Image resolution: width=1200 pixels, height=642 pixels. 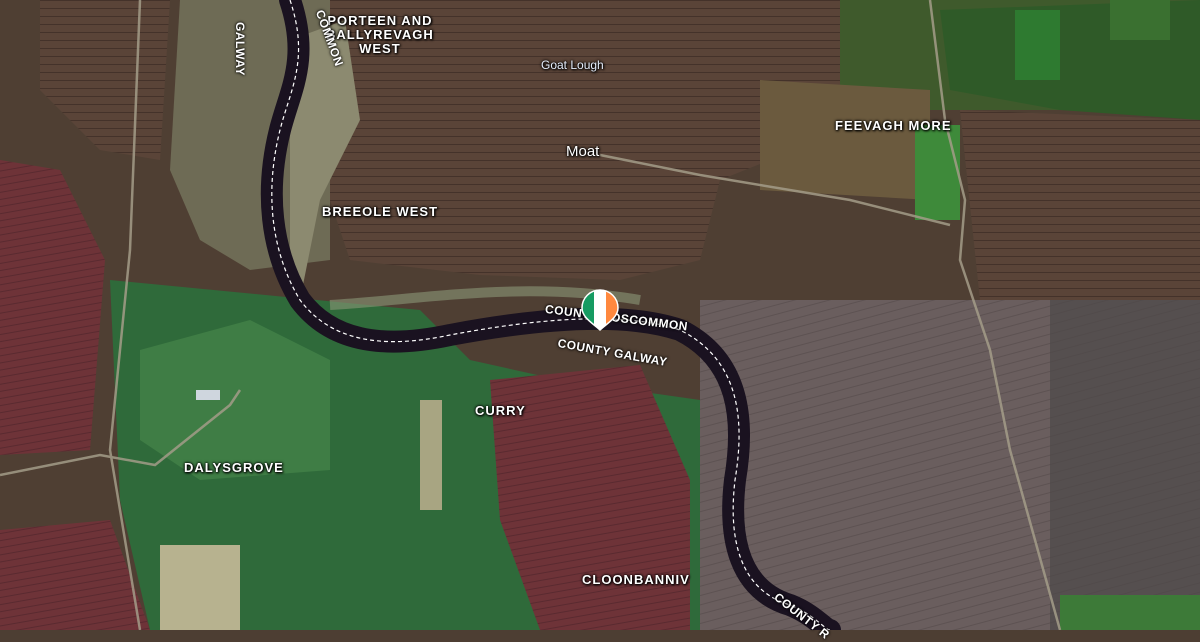 I want to click on place-porteen-line2: BALLYREVAGH, so click(x=380, y=34).